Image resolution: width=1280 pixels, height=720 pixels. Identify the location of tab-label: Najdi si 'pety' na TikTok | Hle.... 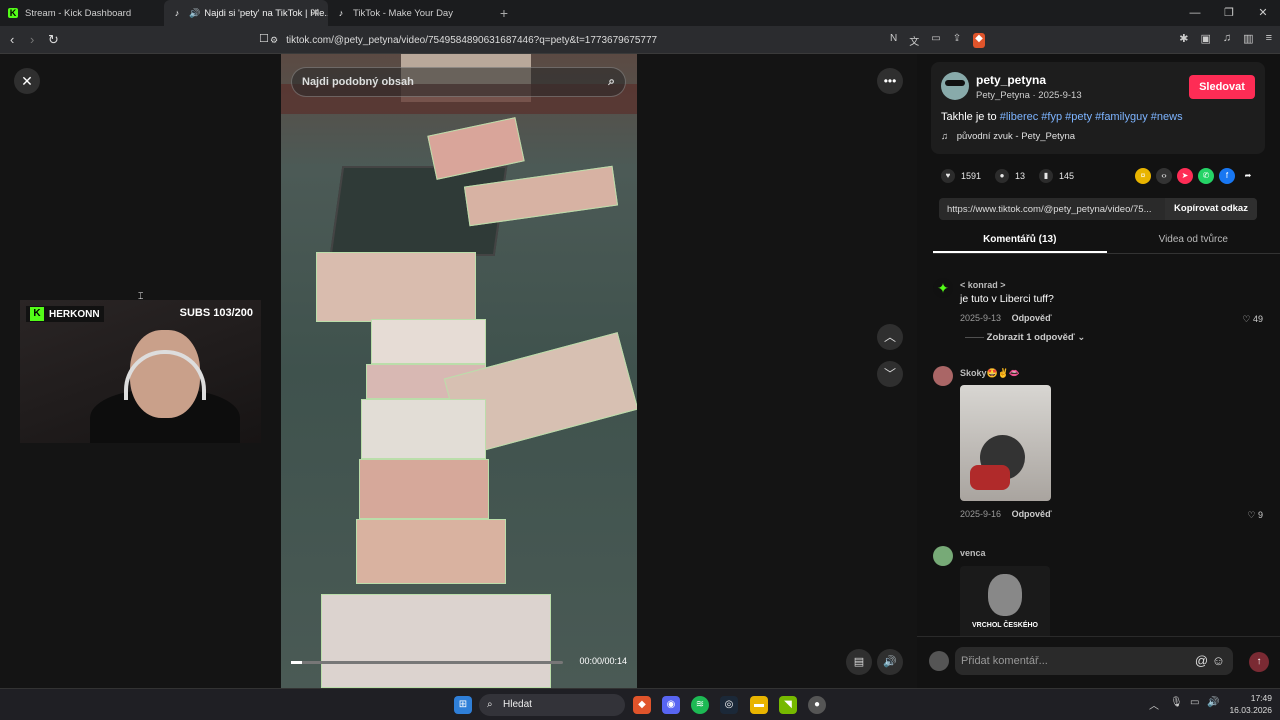
(266, 13).